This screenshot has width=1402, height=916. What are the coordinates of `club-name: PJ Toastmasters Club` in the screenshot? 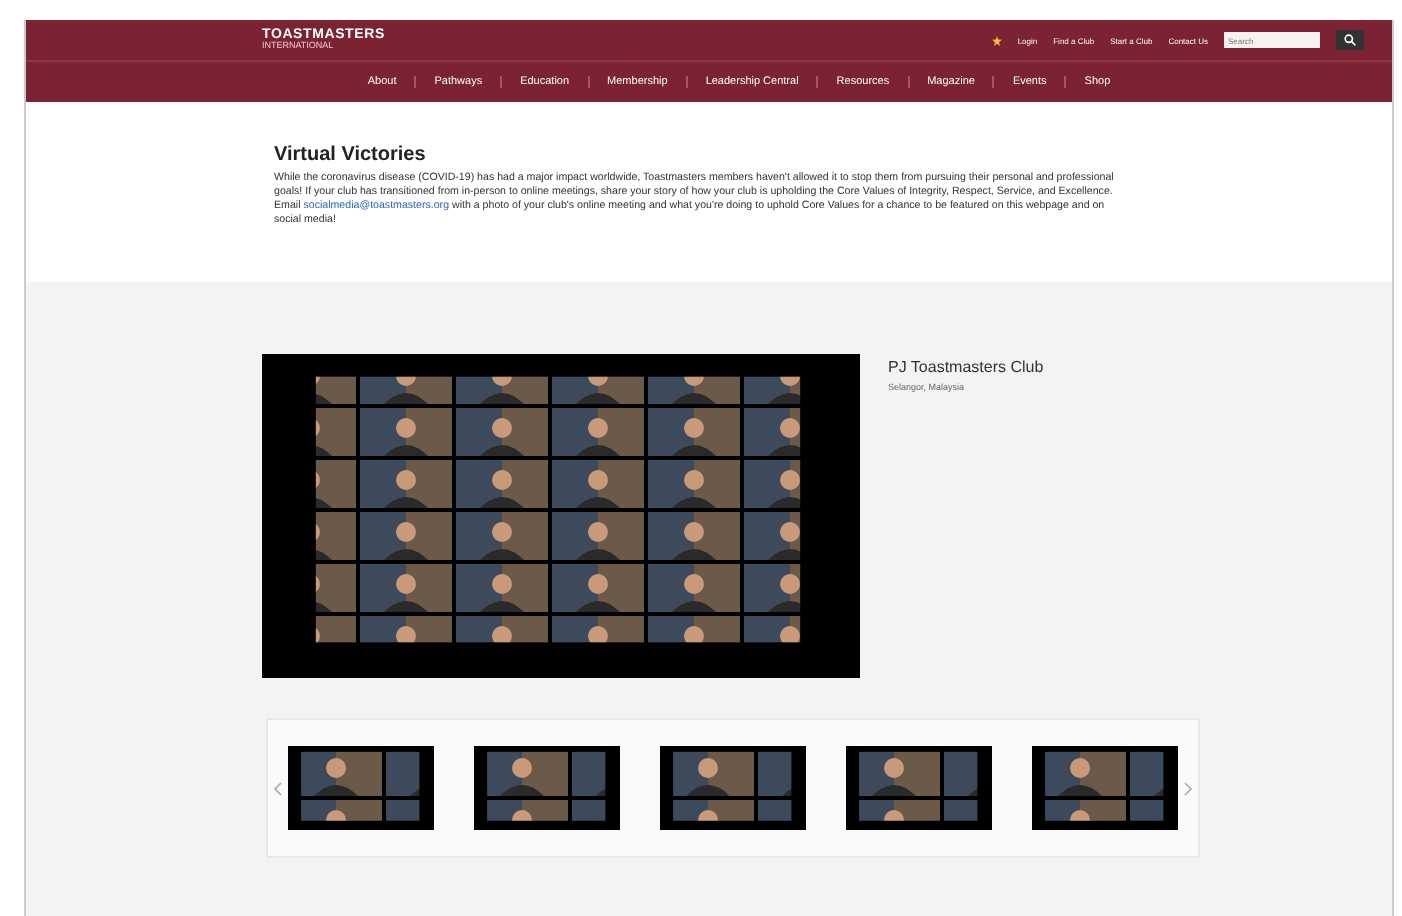 It's located at (966, 367).